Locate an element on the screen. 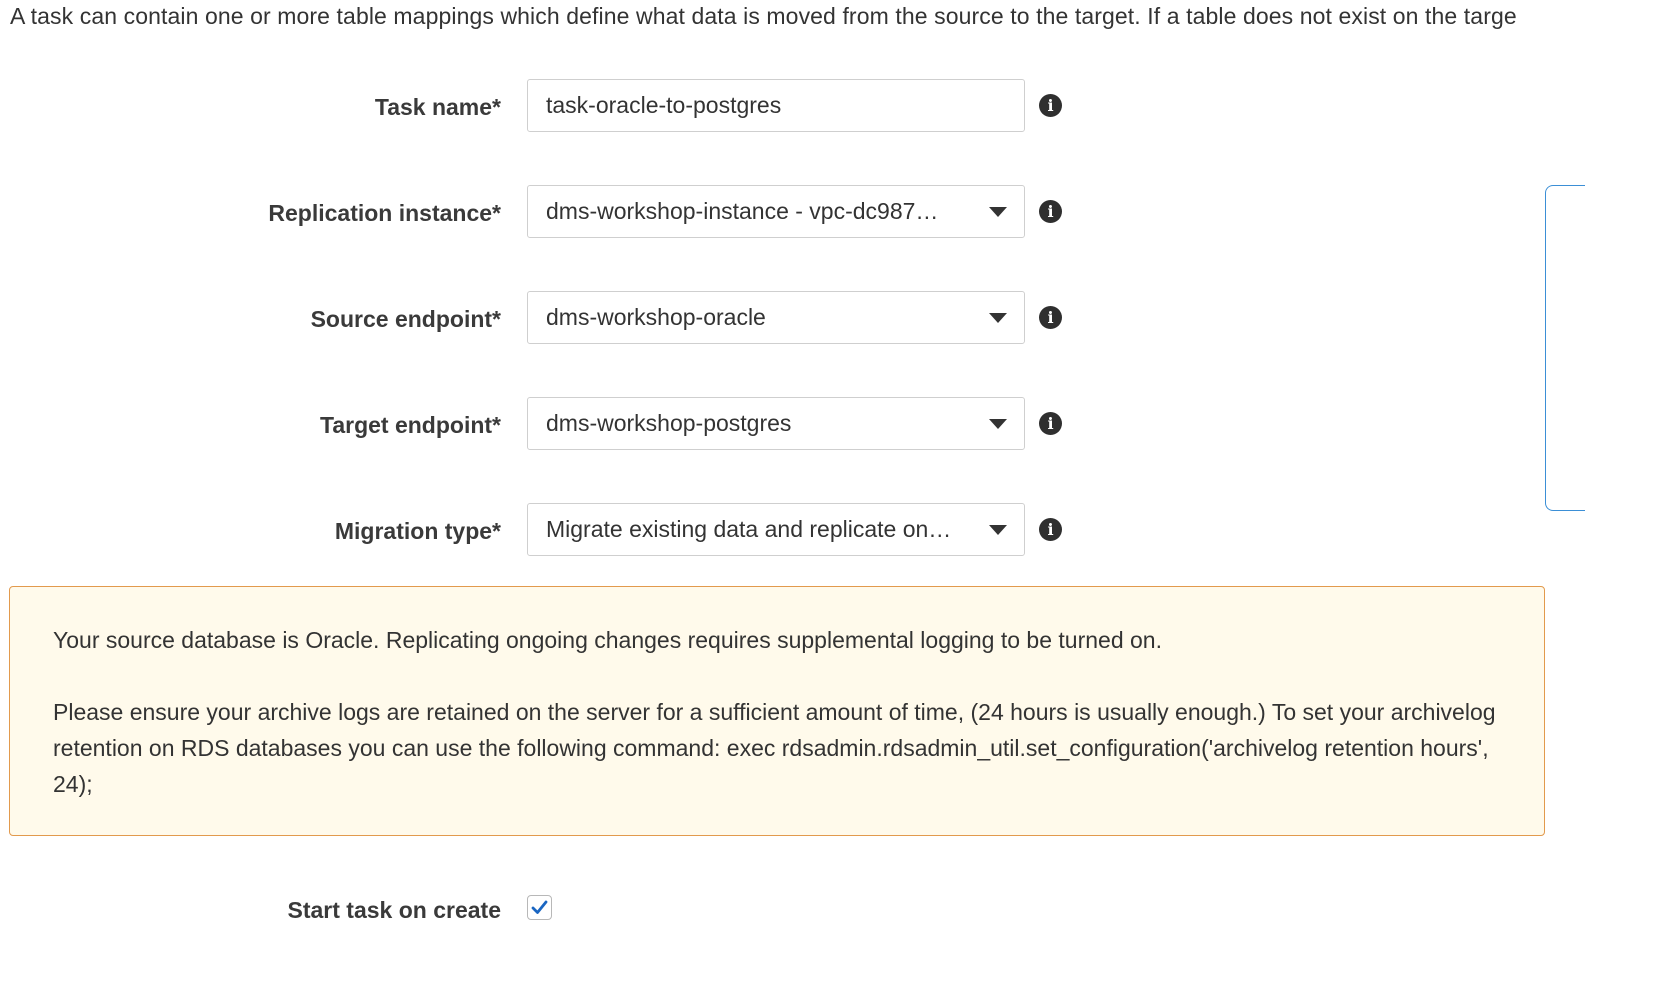 This screenshot has width=1672, height=1004. source-endpoint-row: Source endpoint* dms-workshop-oracle i is located at coordinates (560, 319).